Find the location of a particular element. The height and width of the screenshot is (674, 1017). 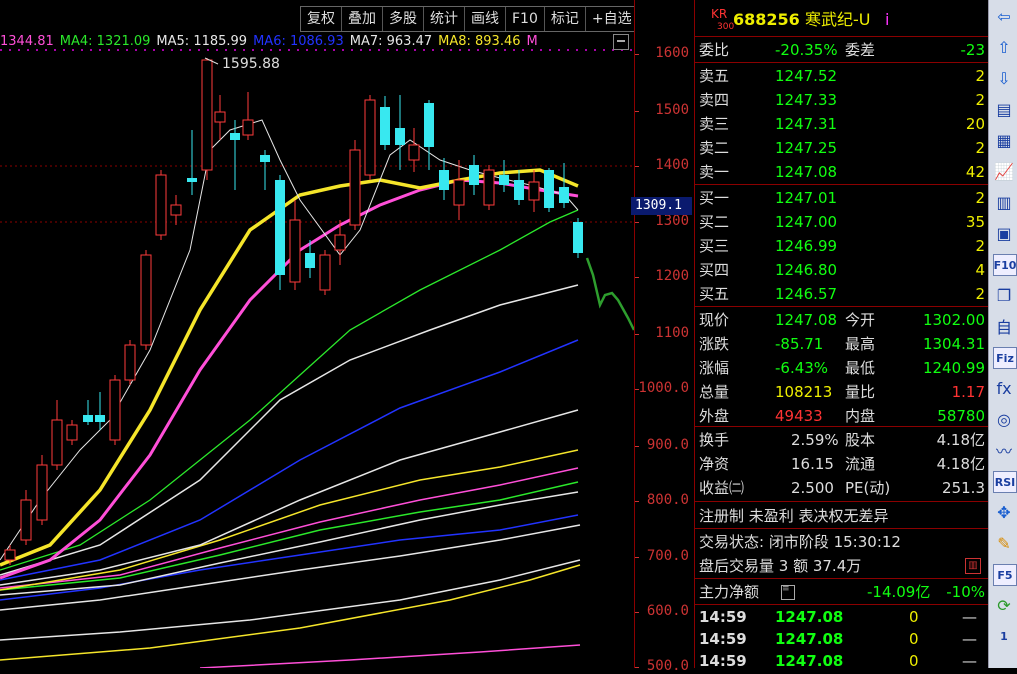

toolbar-item-5: F10 is located at coordinates (525, 19).